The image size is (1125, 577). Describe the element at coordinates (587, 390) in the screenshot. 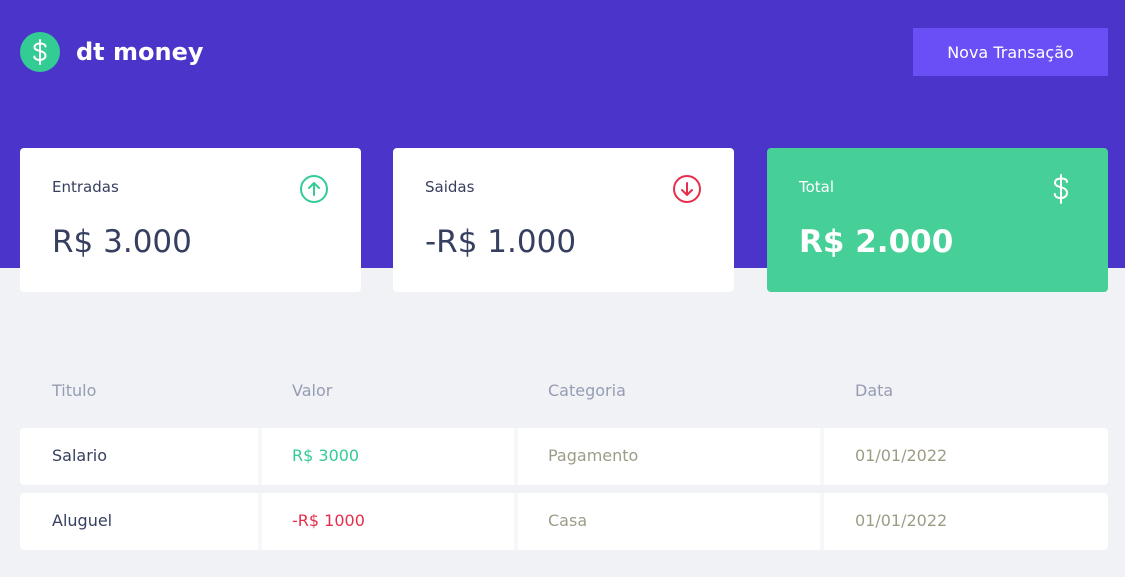

I see `column-category: Categoria` at that location.